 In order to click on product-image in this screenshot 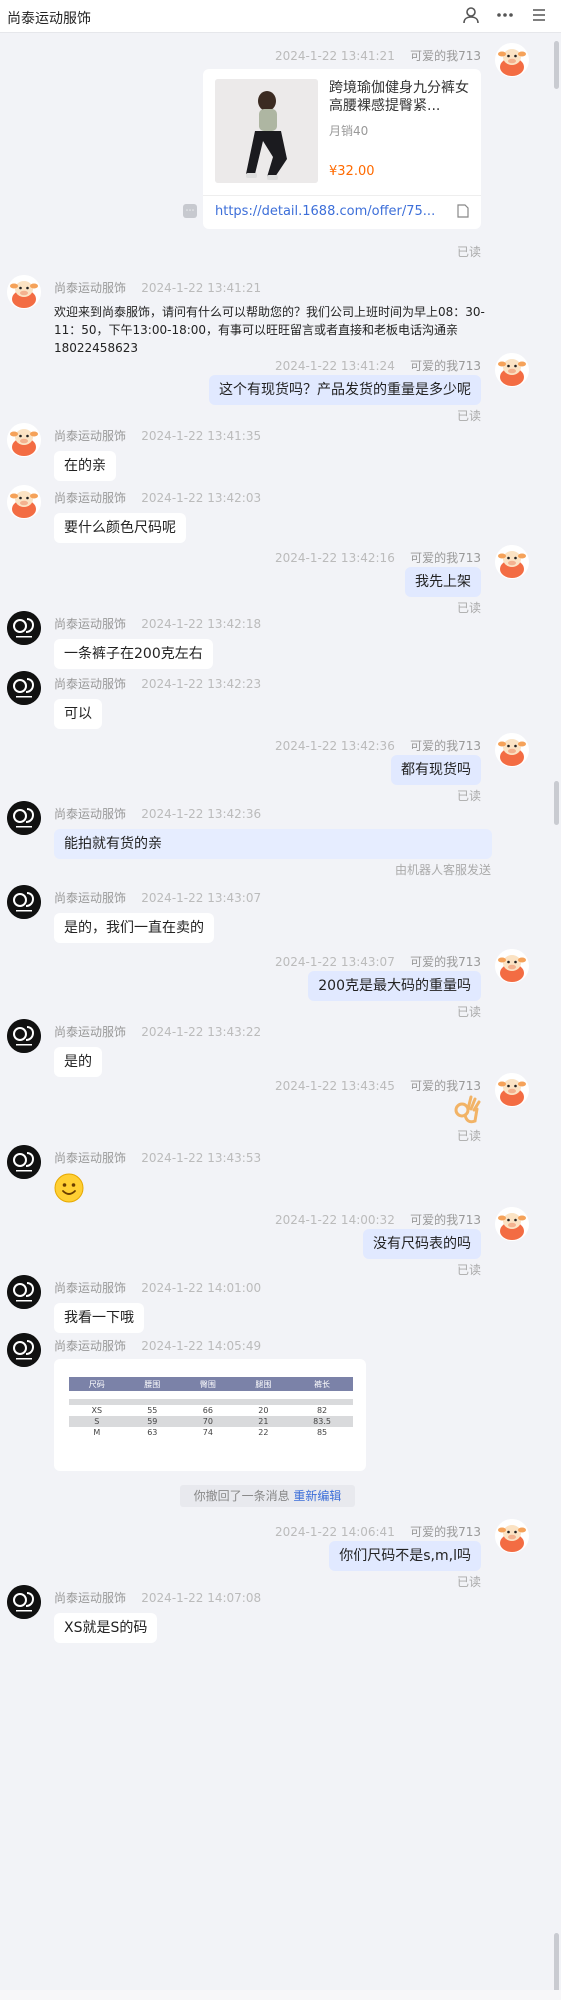, I will do `click(266, 131)`.